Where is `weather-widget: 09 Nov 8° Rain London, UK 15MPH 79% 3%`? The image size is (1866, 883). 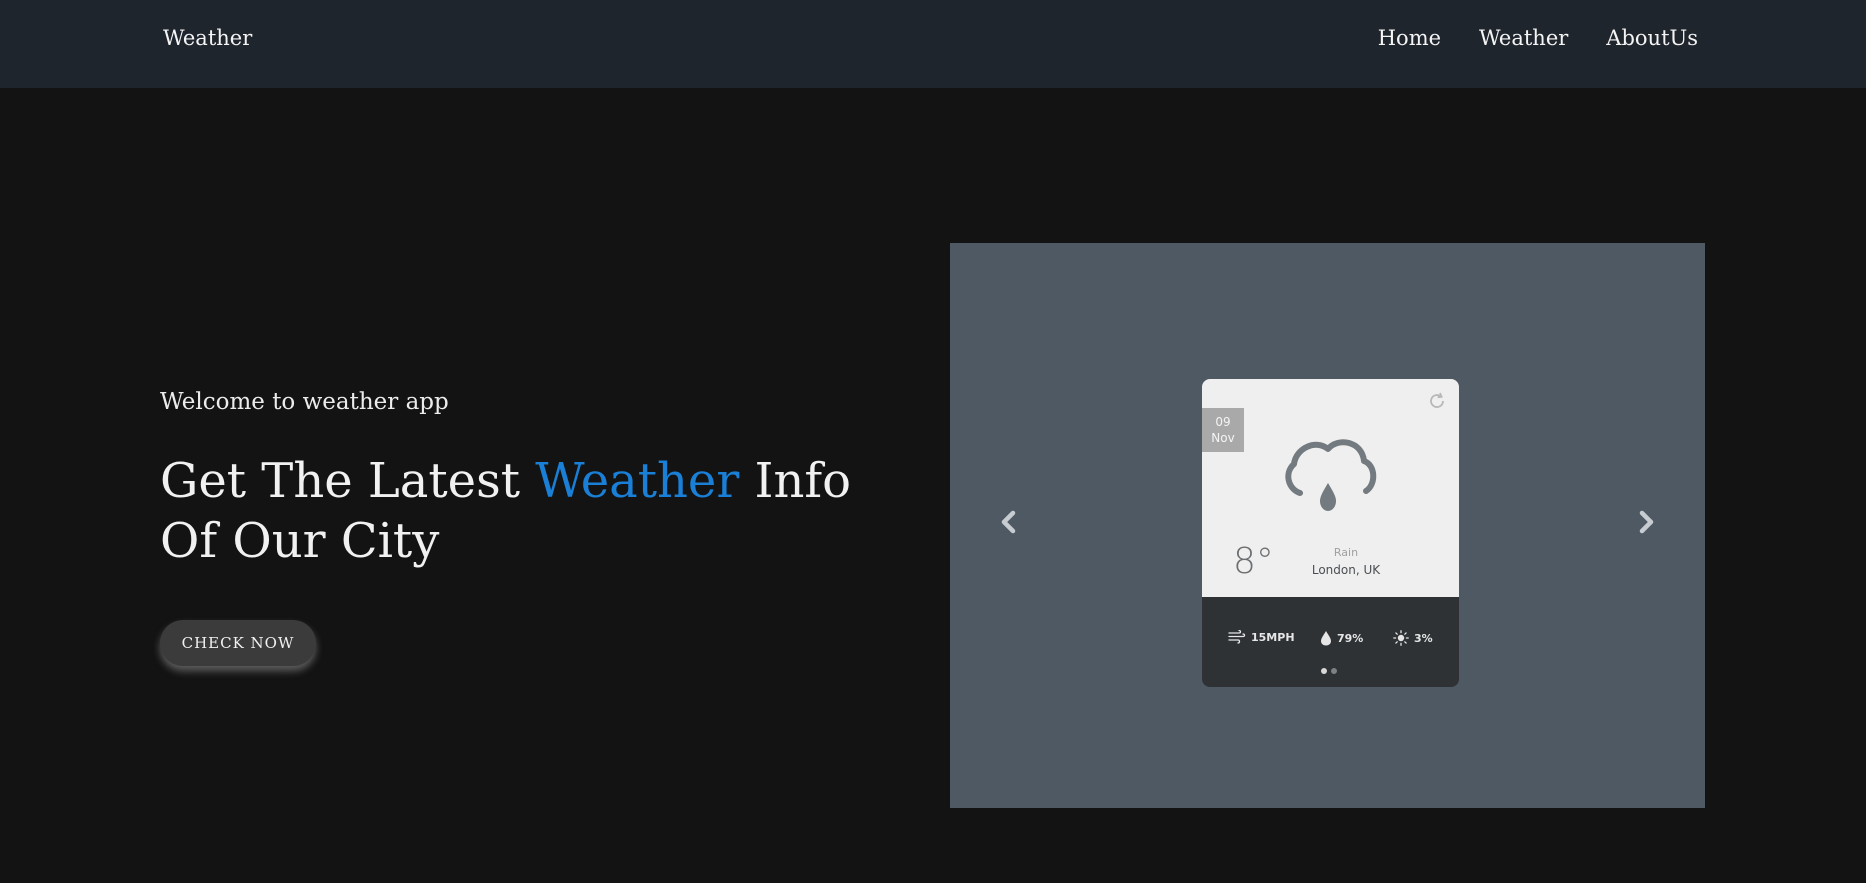 weather-widget: 09 Nov 8° Rain London, UK 15MPH 79% 3% is located at coordinates (1330, 533).